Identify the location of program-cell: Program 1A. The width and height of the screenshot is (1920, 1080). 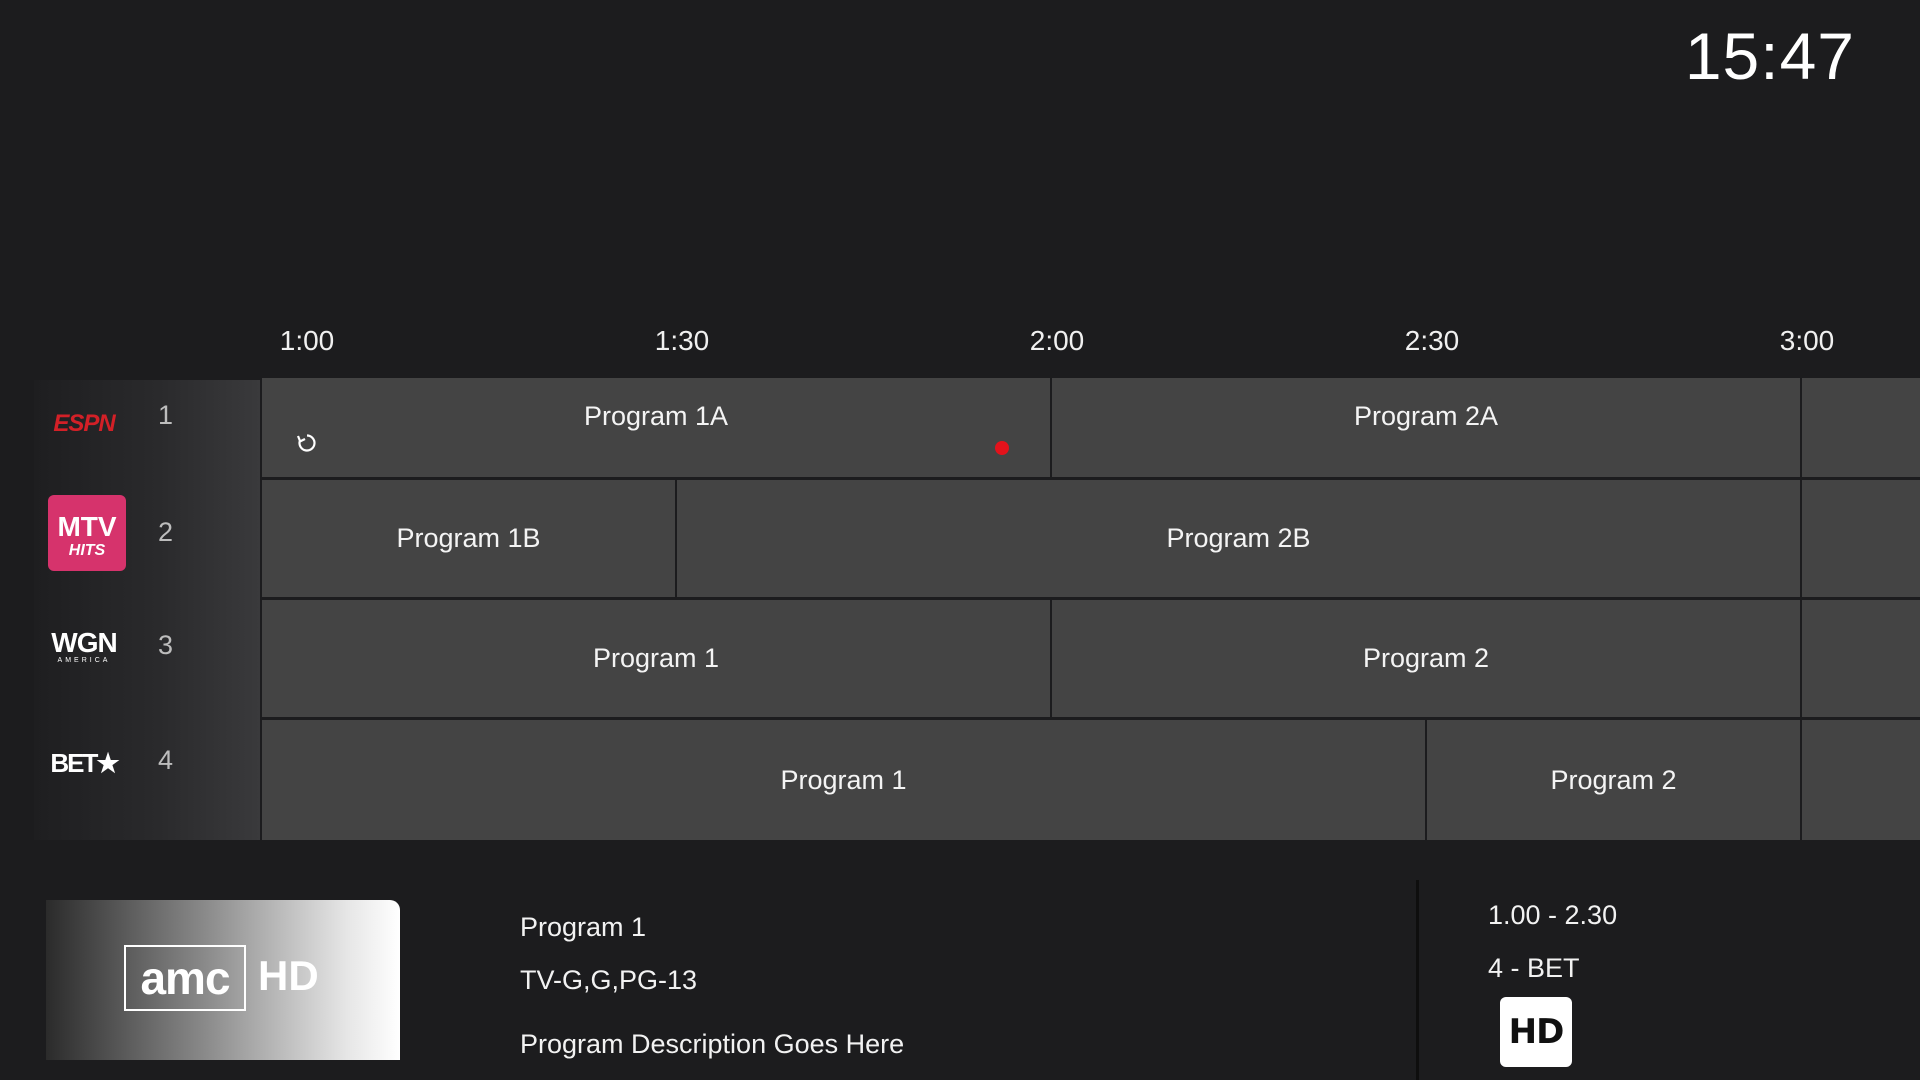
(655, 429).